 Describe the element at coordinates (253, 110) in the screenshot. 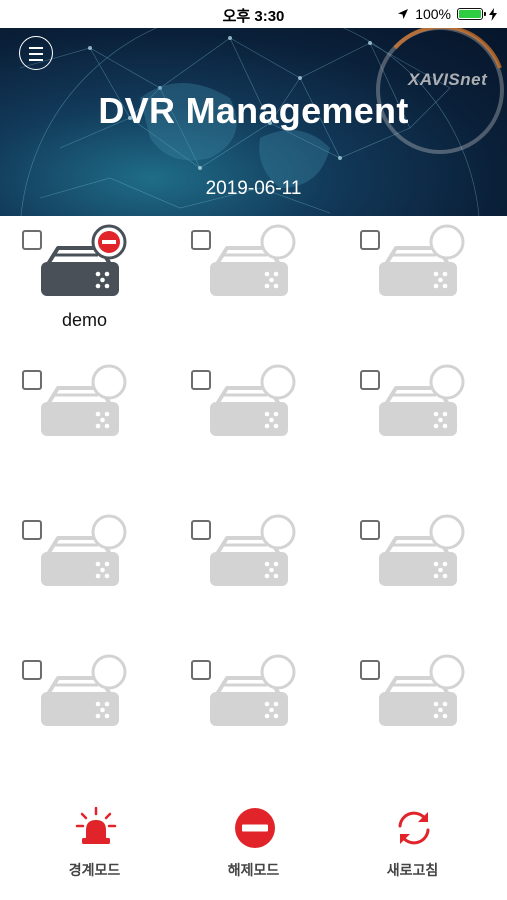

I see `page-title: DVR Management` at that location.